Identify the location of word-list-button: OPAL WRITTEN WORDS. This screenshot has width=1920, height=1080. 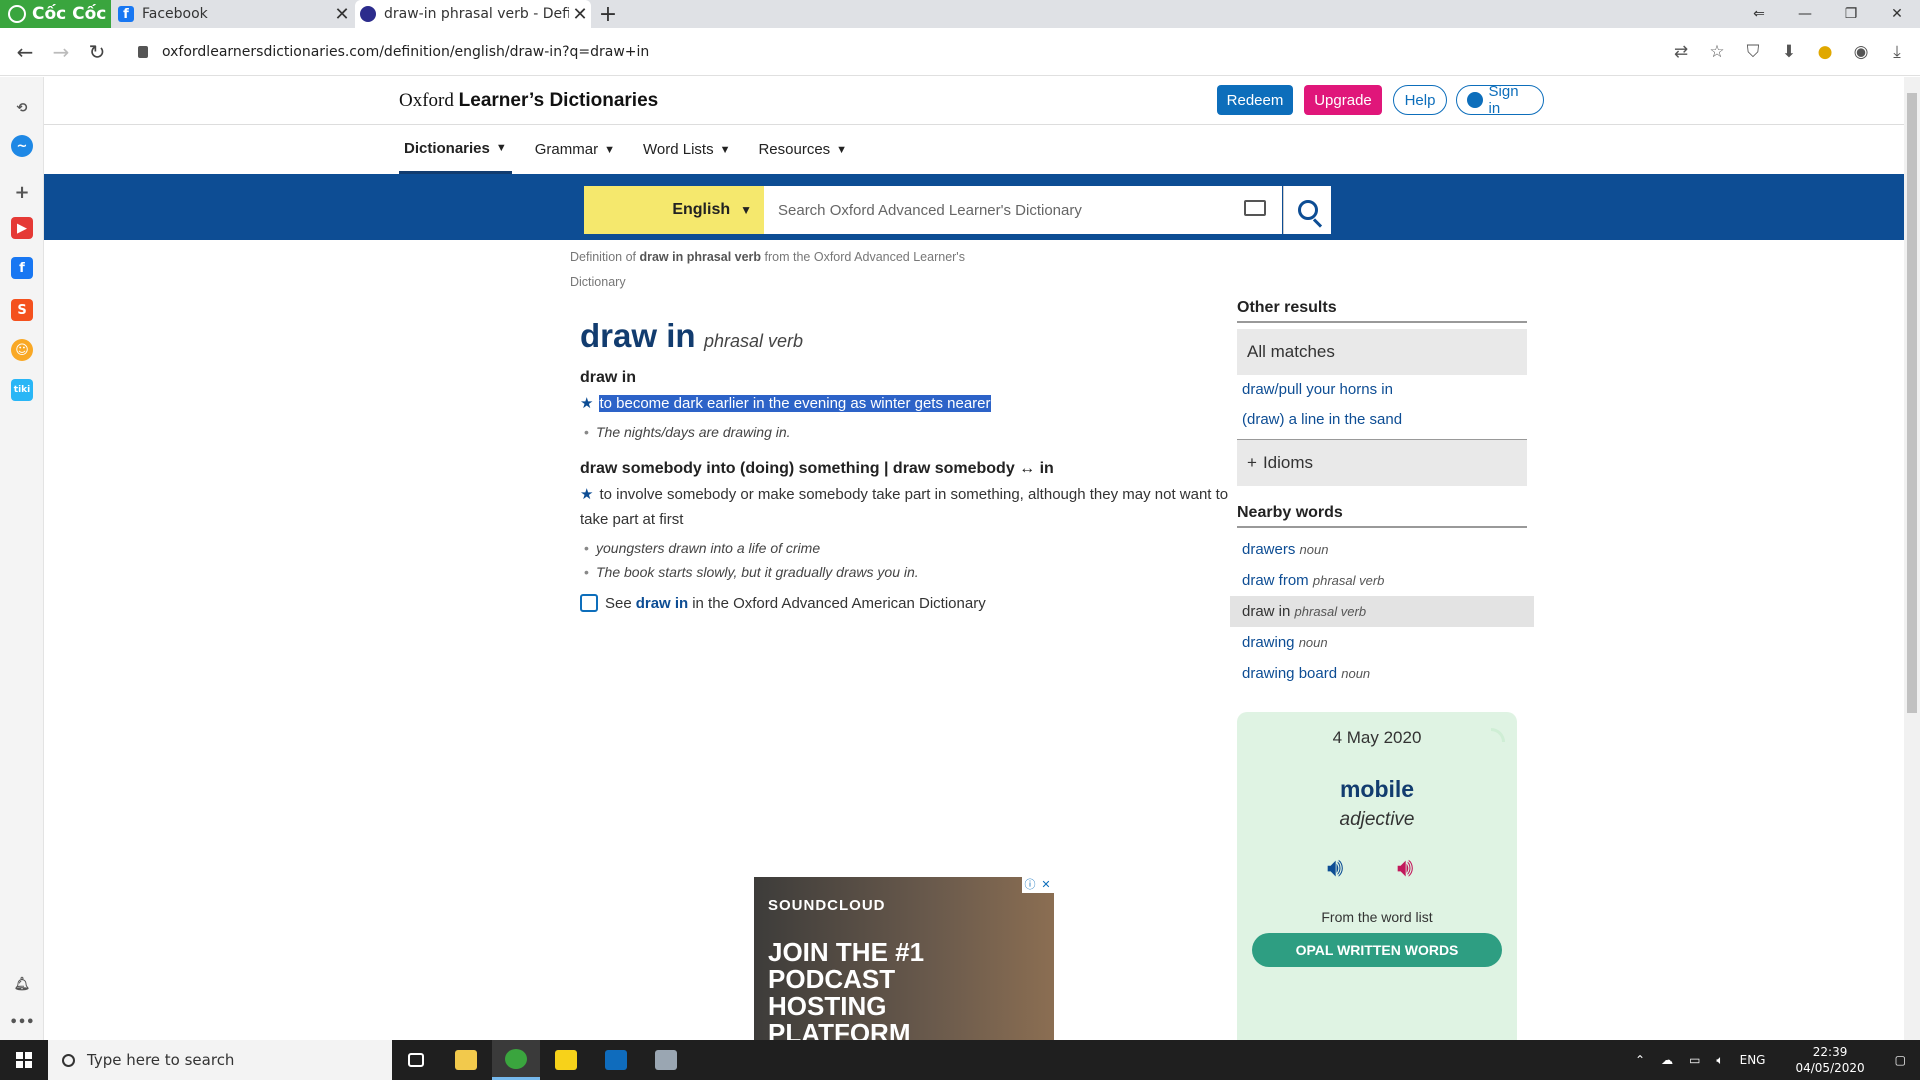
(1377, 950).